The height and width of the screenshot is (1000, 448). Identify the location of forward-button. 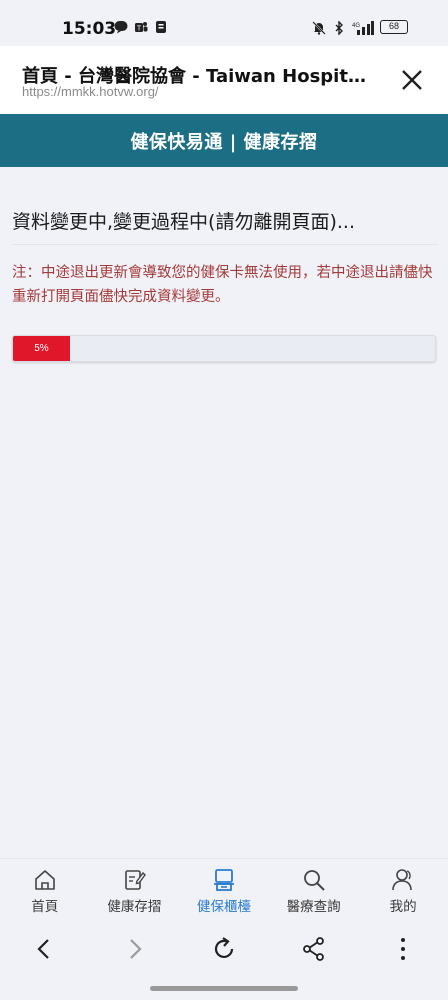
(134, 949).